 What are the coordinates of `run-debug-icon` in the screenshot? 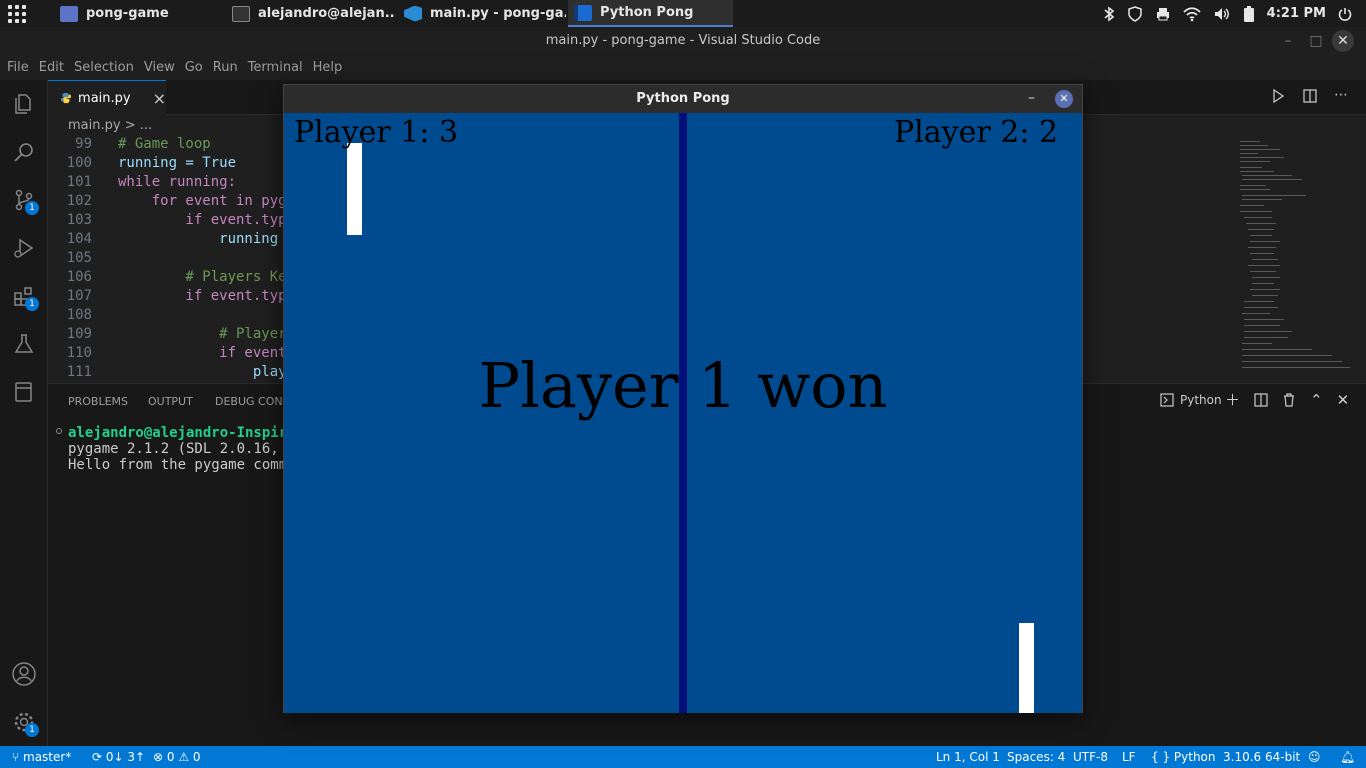 It's located at (24, 248).